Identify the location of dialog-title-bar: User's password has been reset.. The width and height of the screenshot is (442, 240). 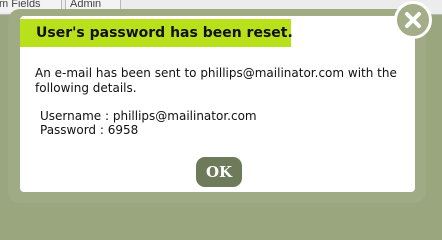
(156, 33).